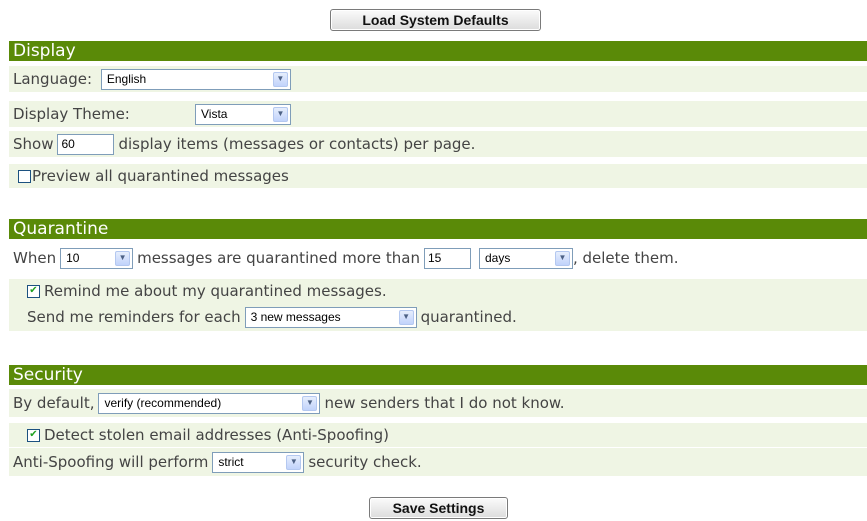 This screenshot has height=521, width=867. I want to click on quarantine-unit-value: days, so click(497, 258).